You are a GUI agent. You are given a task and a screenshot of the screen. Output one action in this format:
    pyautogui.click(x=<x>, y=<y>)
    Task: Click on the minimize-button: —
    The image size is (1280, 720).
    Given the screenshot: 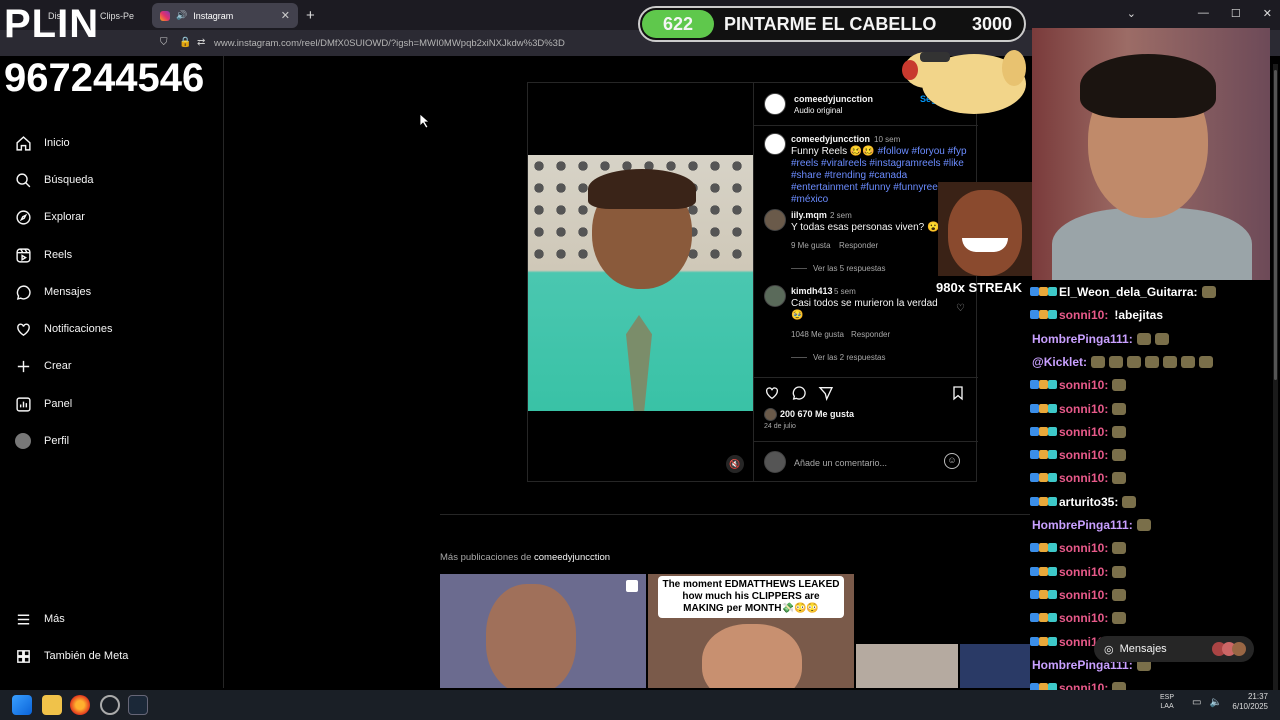 What is the action you would take?
    pyautogui.click(x=1203, y=13)
    